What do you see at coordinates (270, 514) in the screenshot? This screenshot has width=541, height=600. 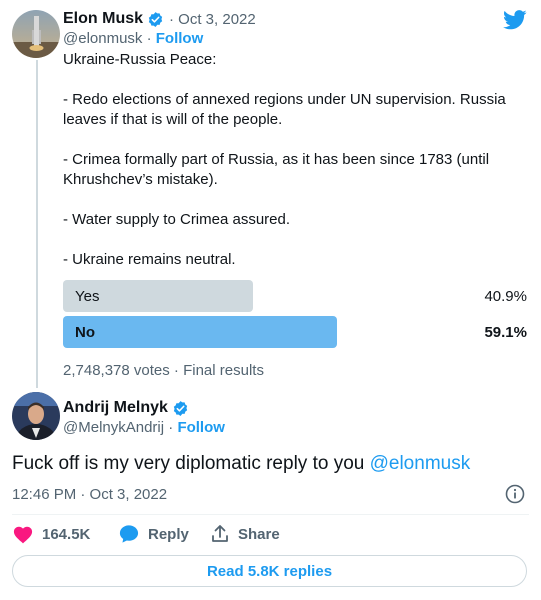 I see `divider` at bounding box center [270, 514].